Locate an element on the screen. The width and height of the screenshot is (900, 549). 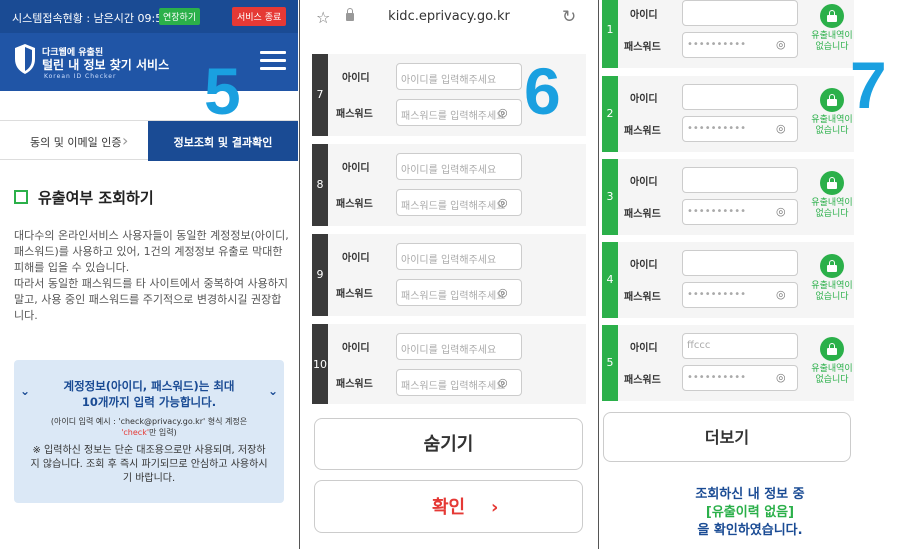
session-timer-text: 시스템접속현황 : 남은시간 09:53 is located at coordinates (91, 18).